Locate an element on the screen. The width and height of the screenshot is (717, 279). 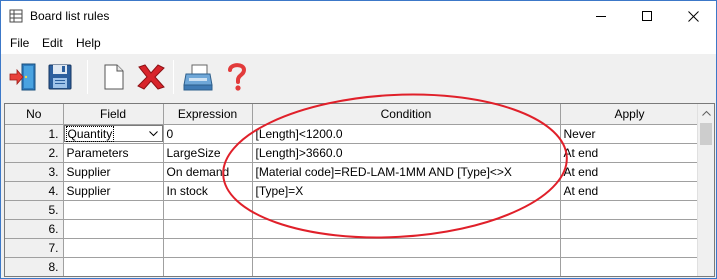
chevron-up-icon is located at coordinates (706, 113).